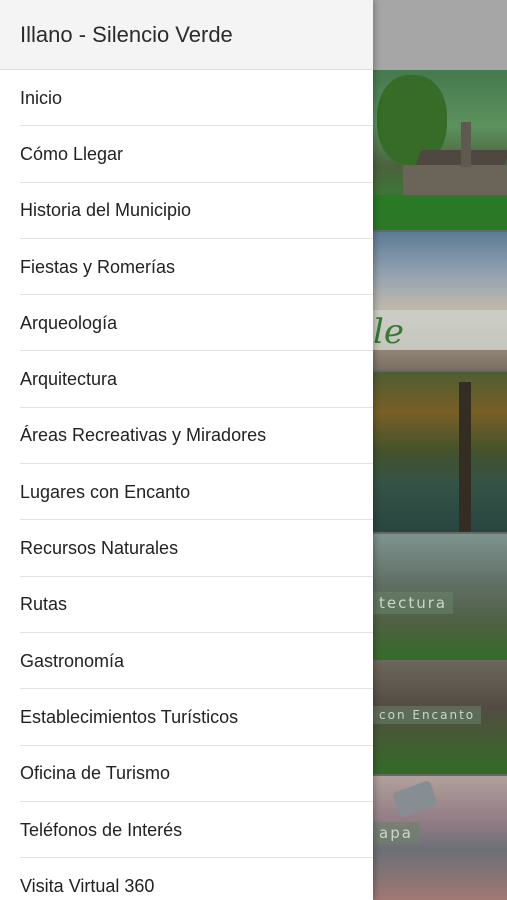  What do you see at coordinates (186, 661) in the screenshot?
I see `menu-item-gastronomia: Gastronomía` at bounding box center [186, 661].